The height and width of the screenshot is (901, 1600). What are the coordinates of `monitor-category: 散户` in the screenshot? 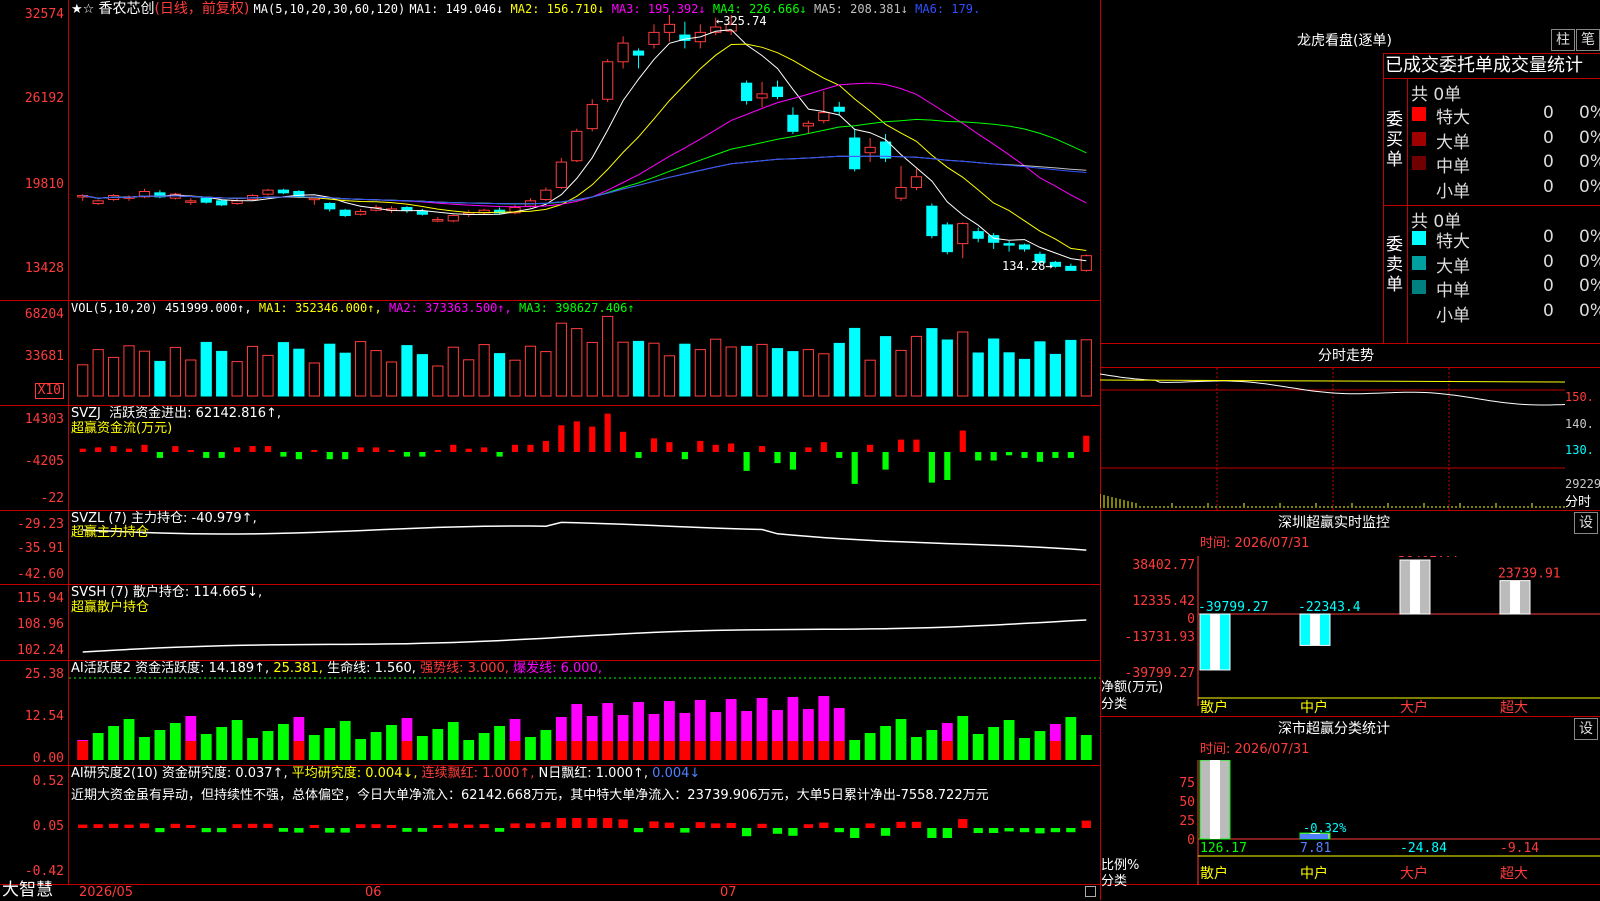 It's located at (1214, 707).